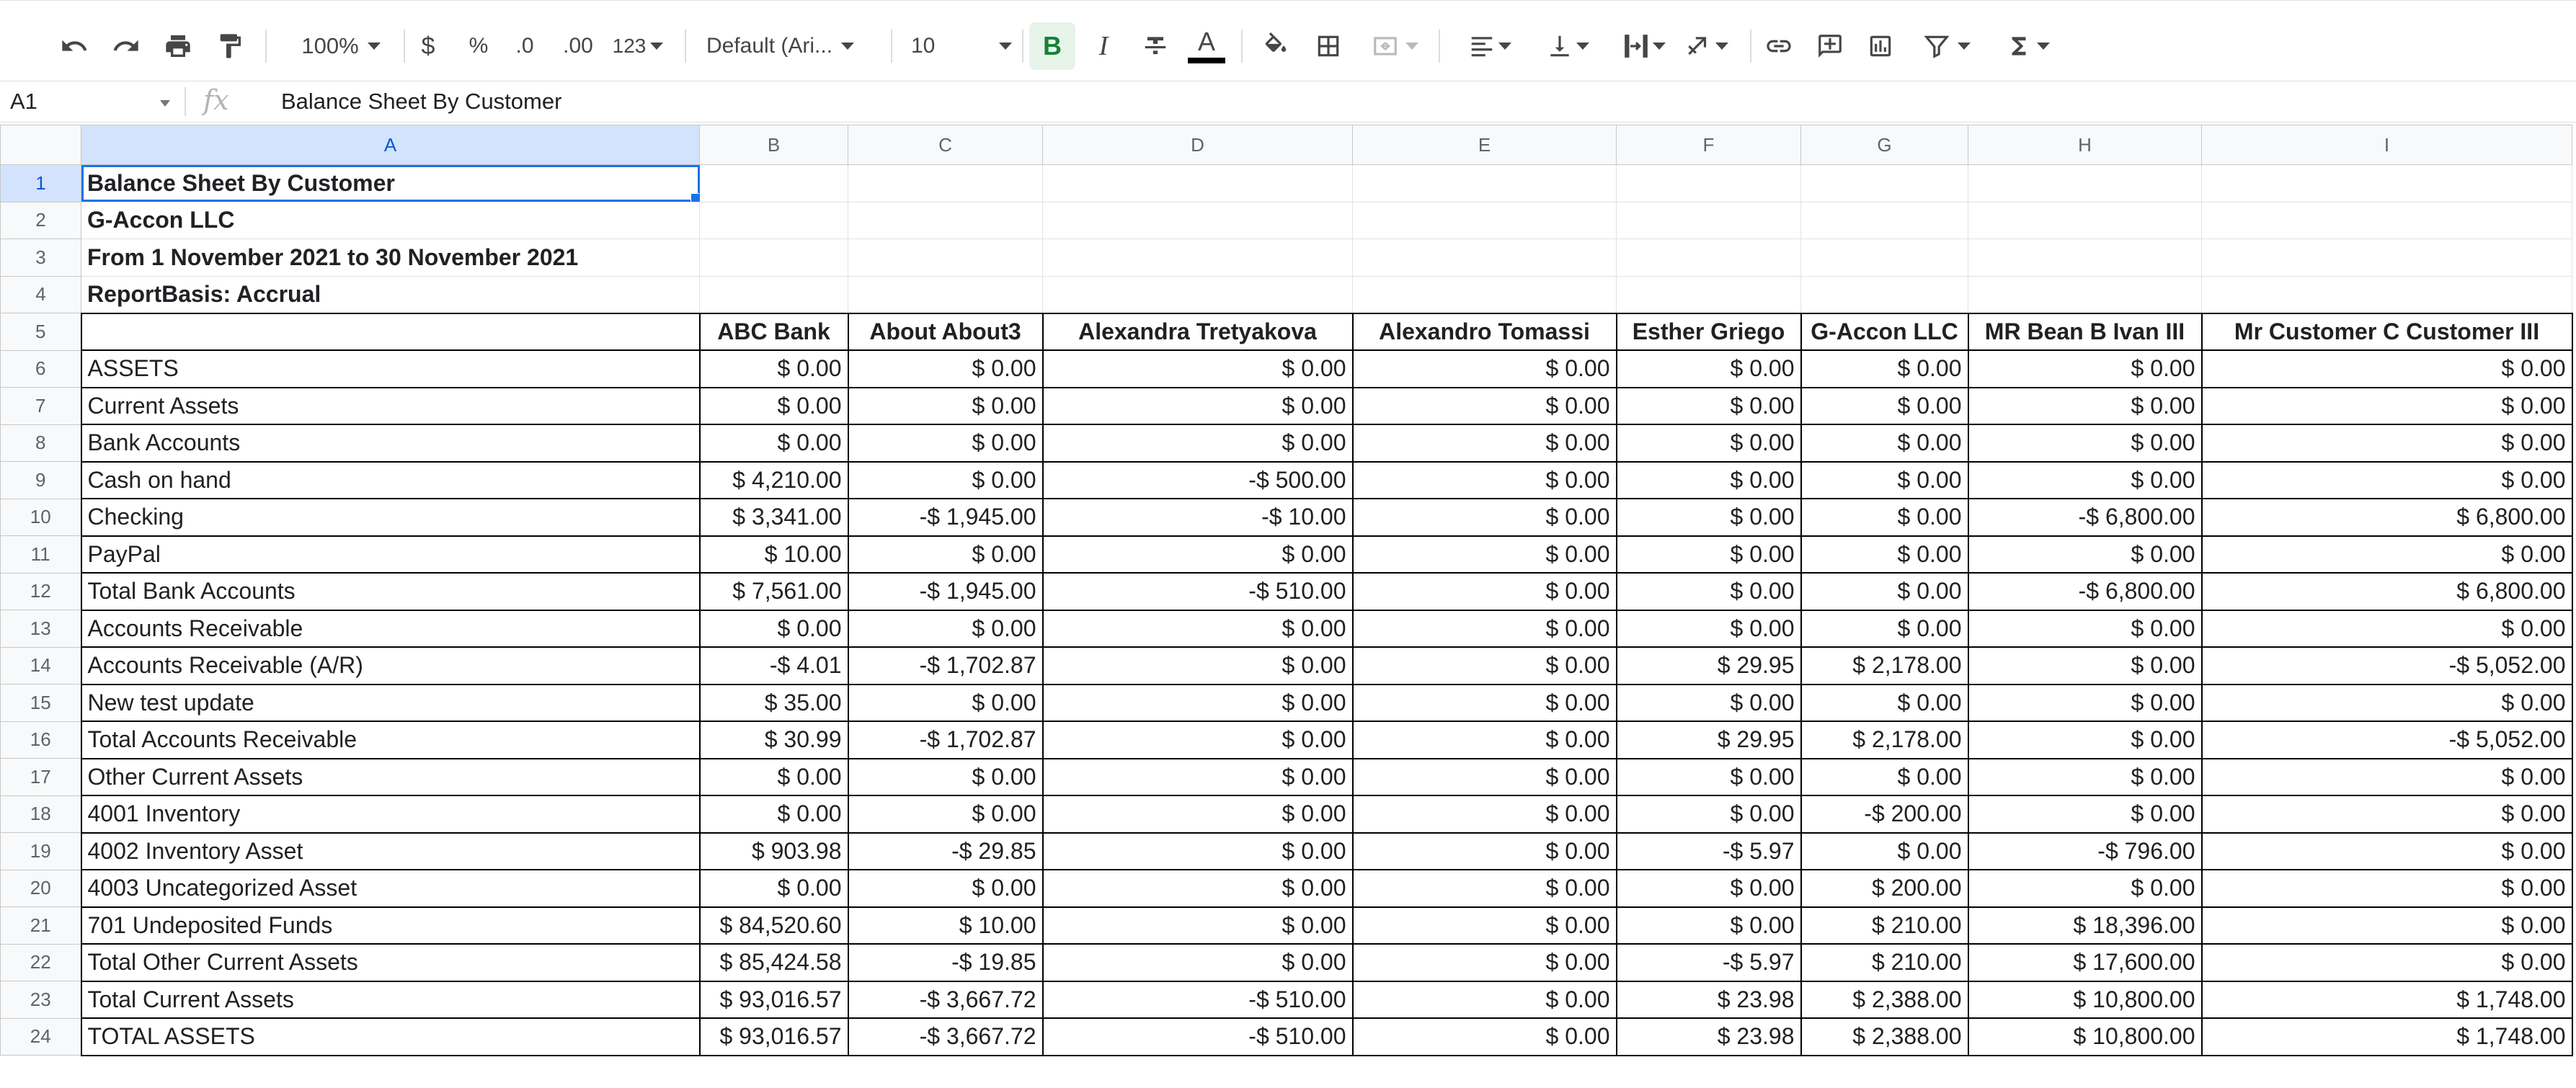  What do you see at coordinates (2386, 517) in the screenshot?
I see `cell-i10: $ 6,800.00` at bounding box center [2386, 517].